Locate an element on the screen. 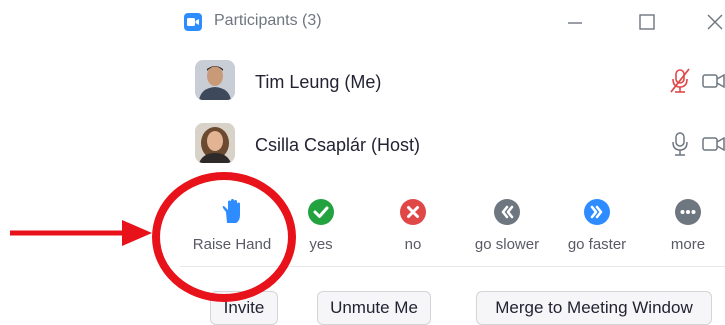 This screenshot has width=725, height=325. title-bar: Participants (3) is located at coordinates (452, 23).